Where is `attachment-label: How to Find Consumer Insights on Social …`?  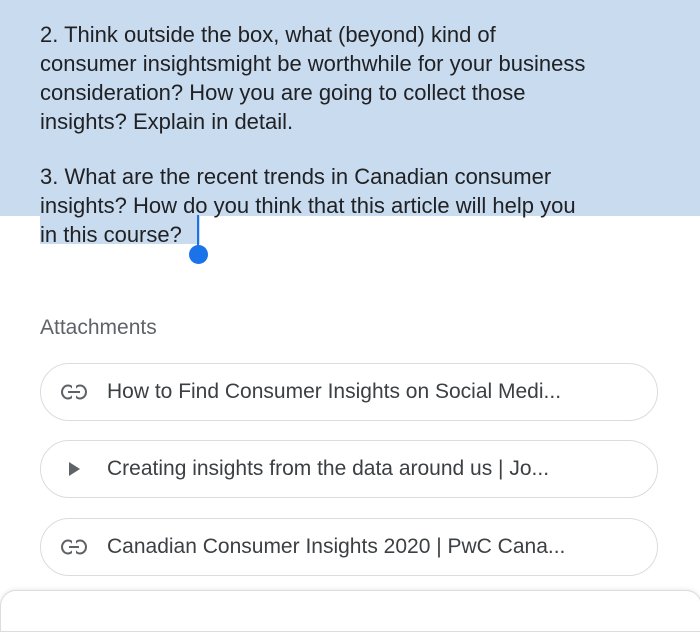
attachment-label: How to Find Consumer Insights on Social … is located at coordinates (334, 391).